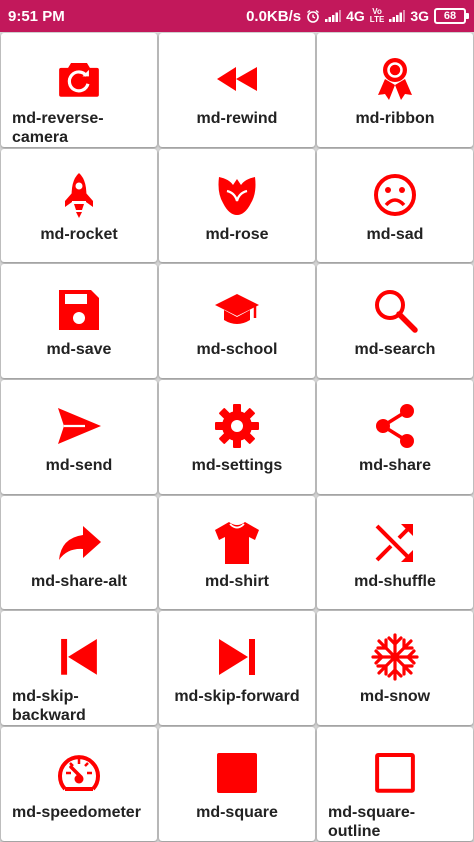  What do you see at coordinates (237, 813) in the screenshot?
I see `icon-label: md-square` at bounding box center [237, 813].